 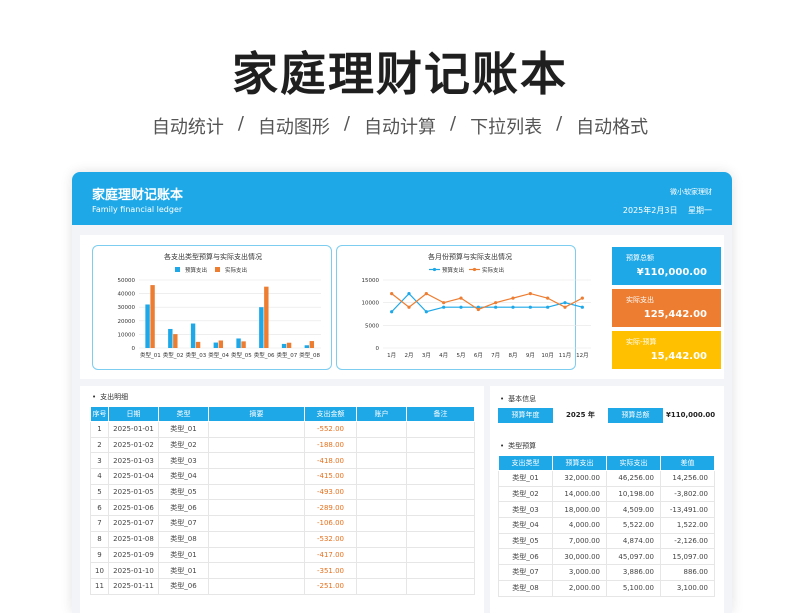 I want to click on table-cell: 4,000.00, so click(x=579, y=525).